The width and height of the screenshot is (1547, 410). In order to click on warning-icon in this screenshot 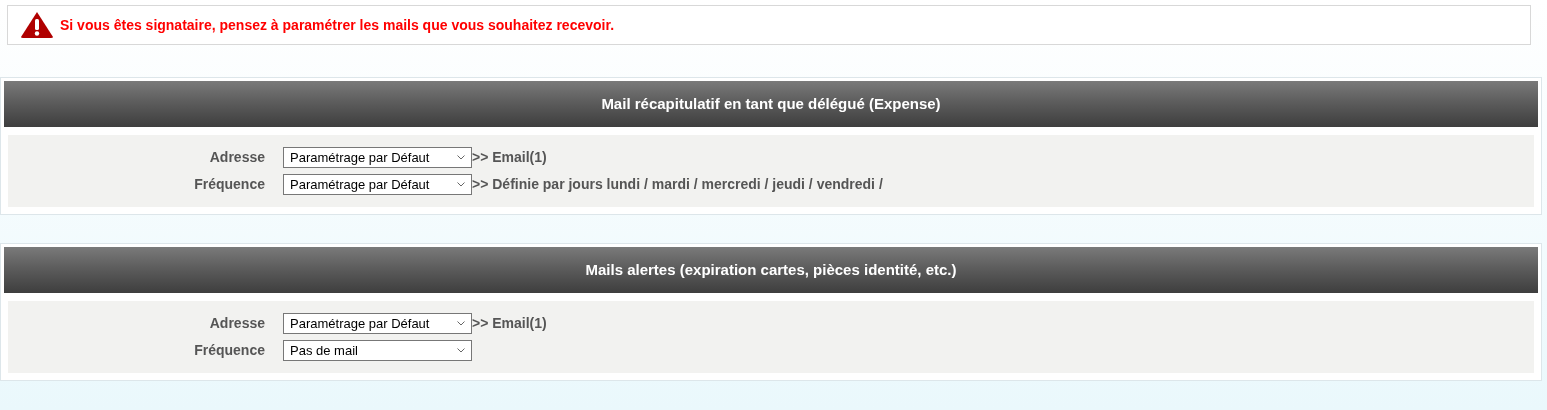, I will do `click(37, 25)`.